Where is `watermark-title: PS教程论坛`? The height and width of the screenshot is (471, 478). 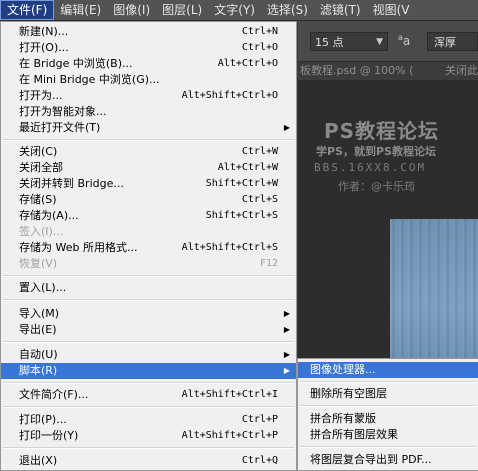
watermark-title: PS教程论坛 is located at coordinates (382, 131).